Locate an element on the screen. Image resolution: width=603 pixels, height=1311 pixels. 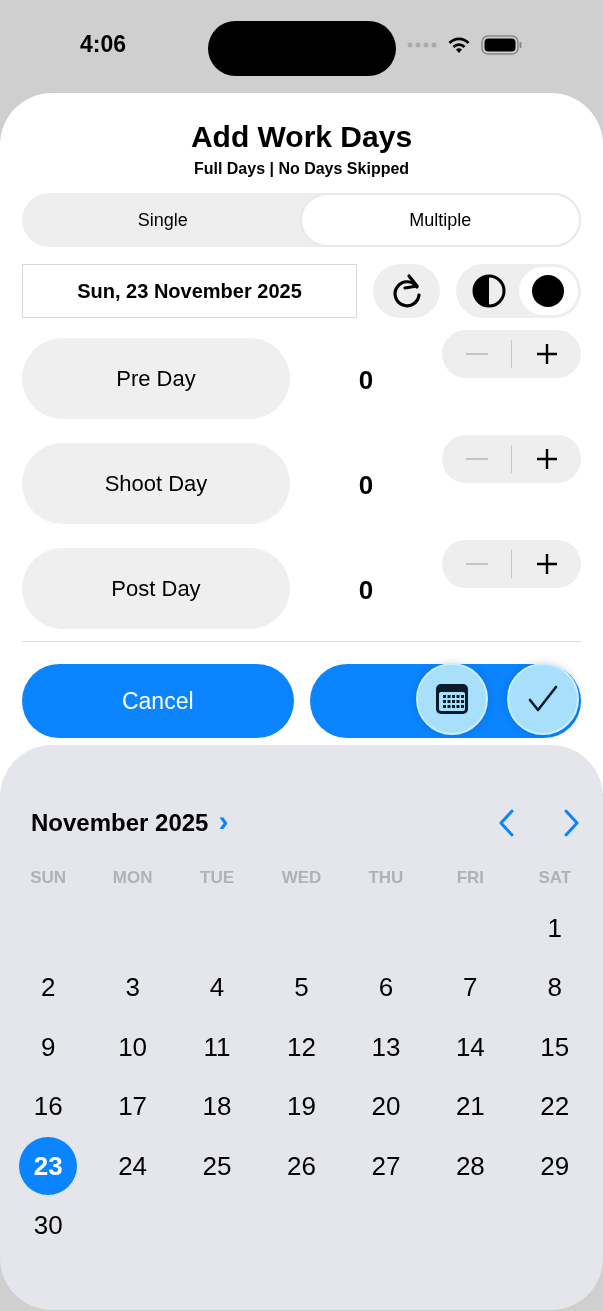
calendar-day: 4 is located at coordinates (217, 987).